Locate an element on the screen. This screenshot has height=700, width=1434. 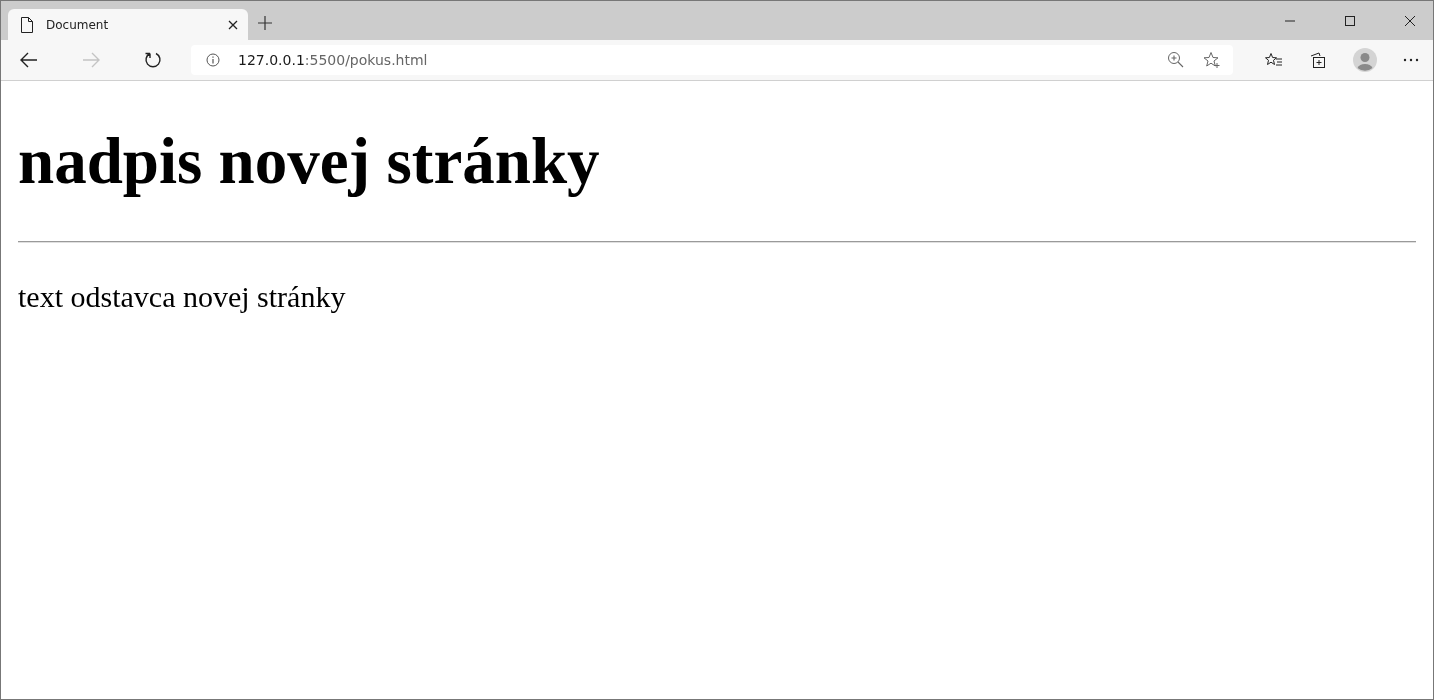
back-icon is located at coordinates (29, 60).